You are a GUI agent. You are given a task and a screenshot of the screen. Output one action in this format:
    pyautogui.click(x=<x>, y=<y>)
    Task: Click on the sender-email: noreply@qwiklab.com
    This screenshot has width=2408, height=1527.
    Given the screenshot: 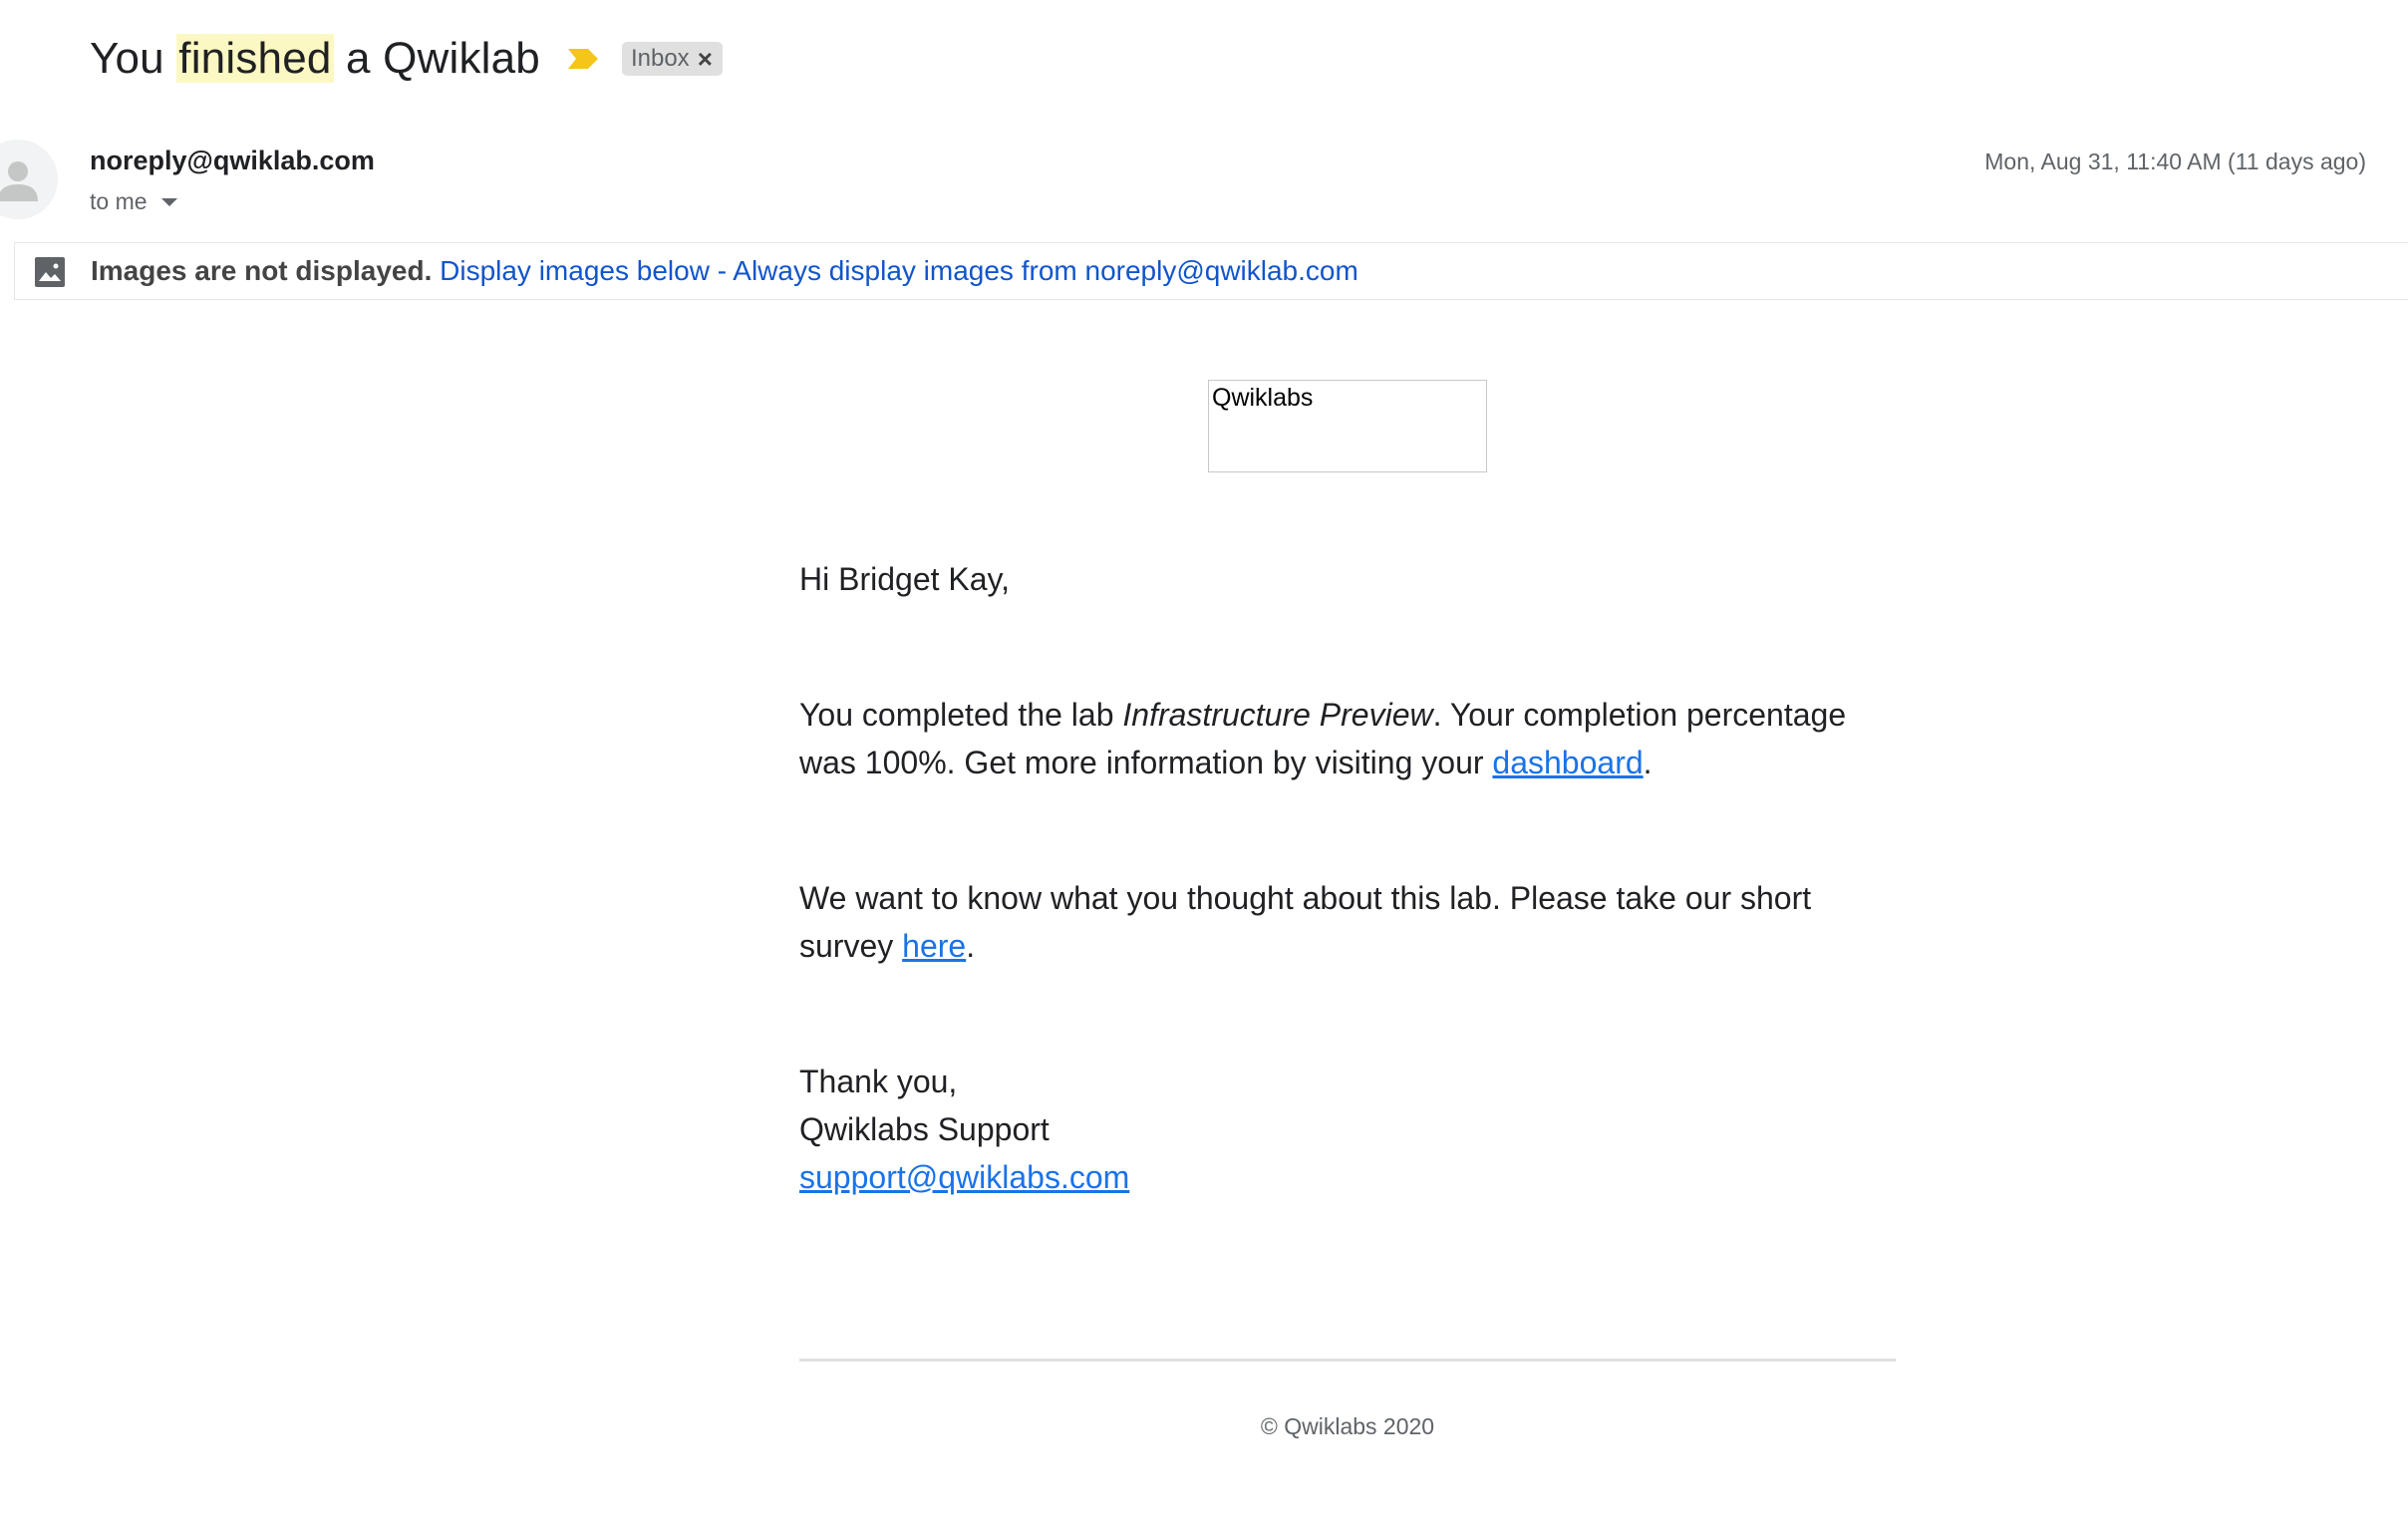 What is the action you would take?
    pyautogui.click(x=232, y=161)
    